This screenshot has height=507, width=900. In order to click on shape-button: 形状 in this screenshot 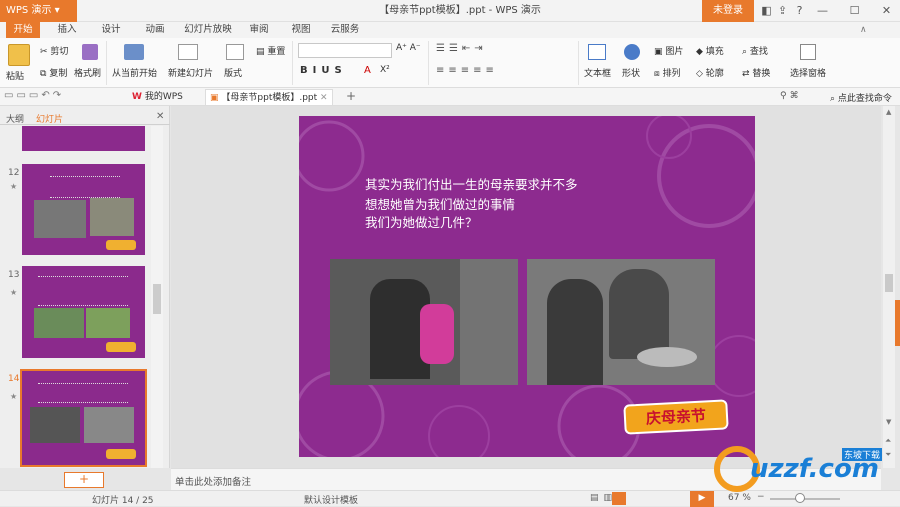, I will do `click(631, 72)`.